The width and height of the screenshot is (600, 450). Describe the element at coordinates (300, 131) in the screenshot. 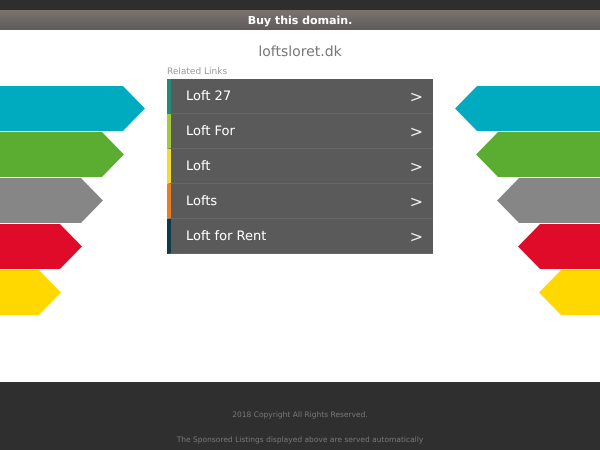

I see `related-link: Loft For >` at that location.